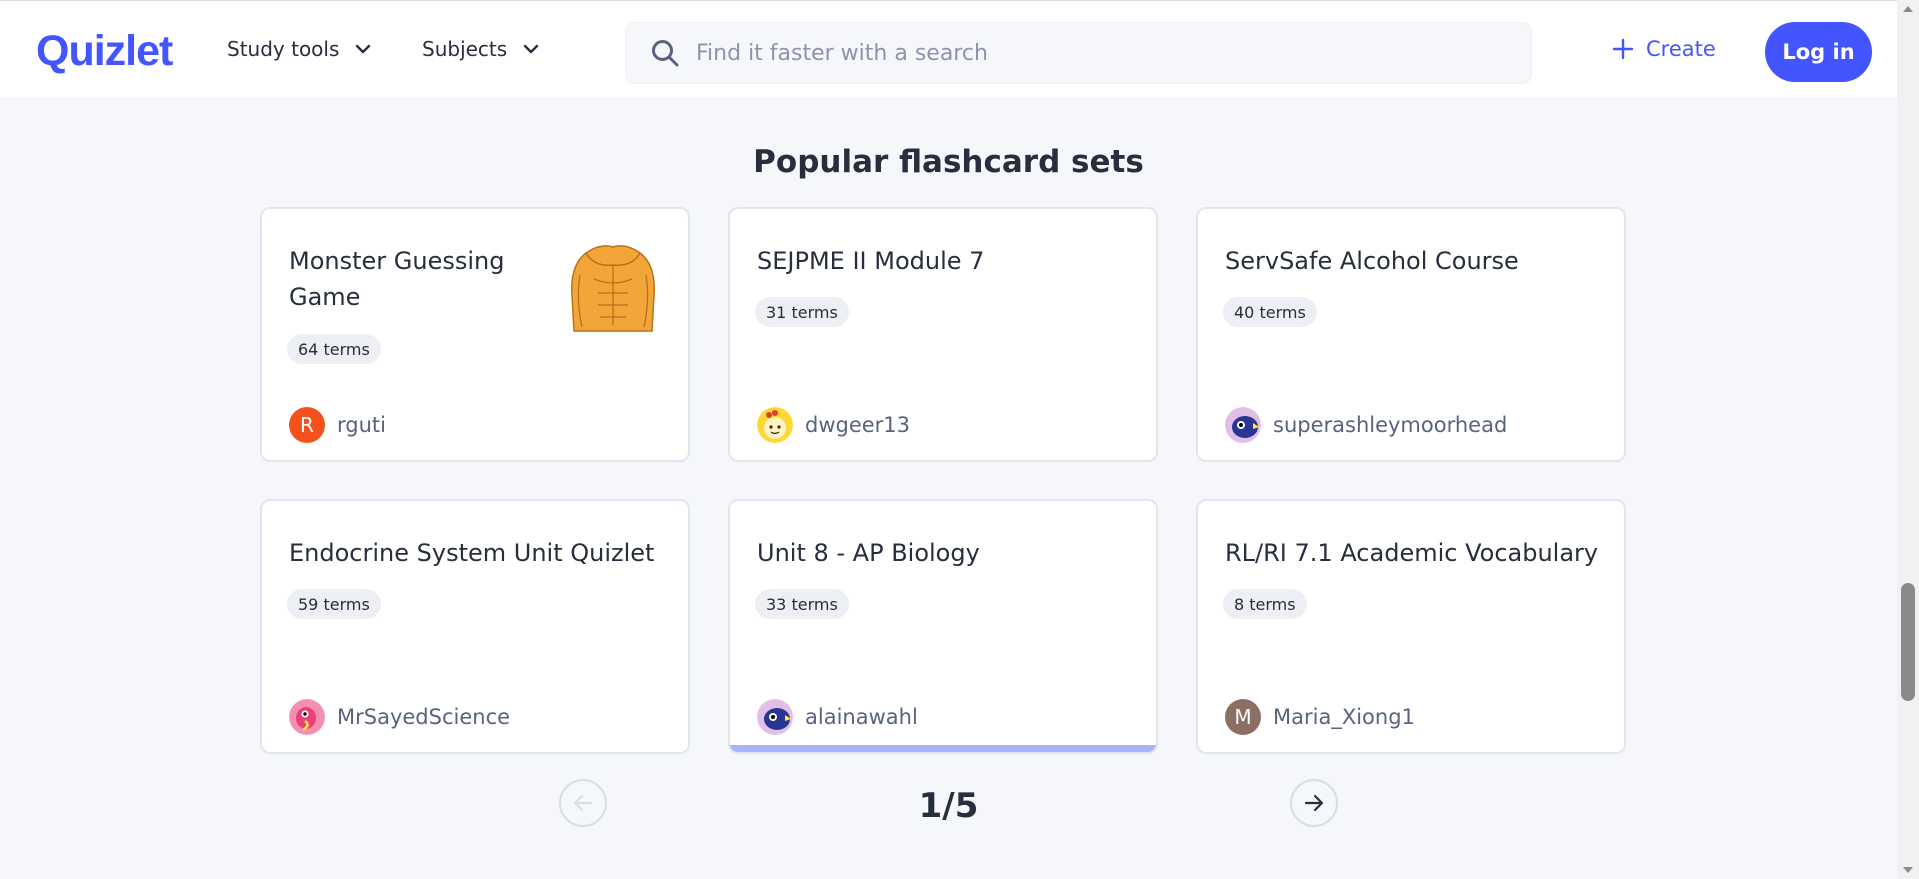 This screenshot has height=879, width=1919. Describe the element at coordinates (948, 806) in the screenshot. I see `page-indicator: 1/5` at that location.